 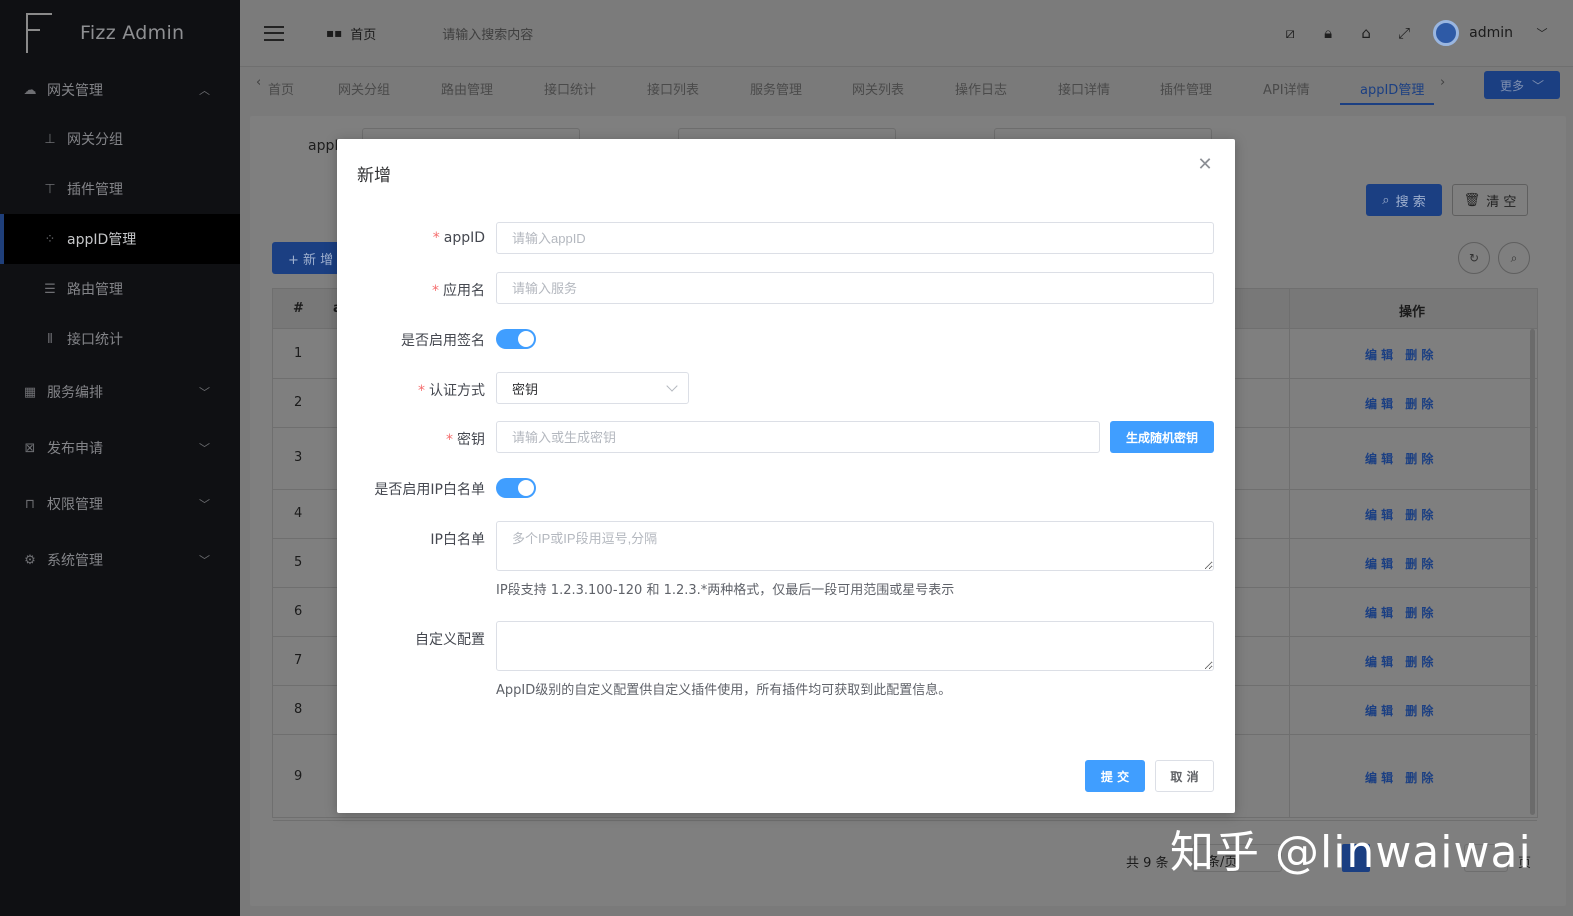 I want to click on cancel-button: 取 消, so click(x=1184, y=776).